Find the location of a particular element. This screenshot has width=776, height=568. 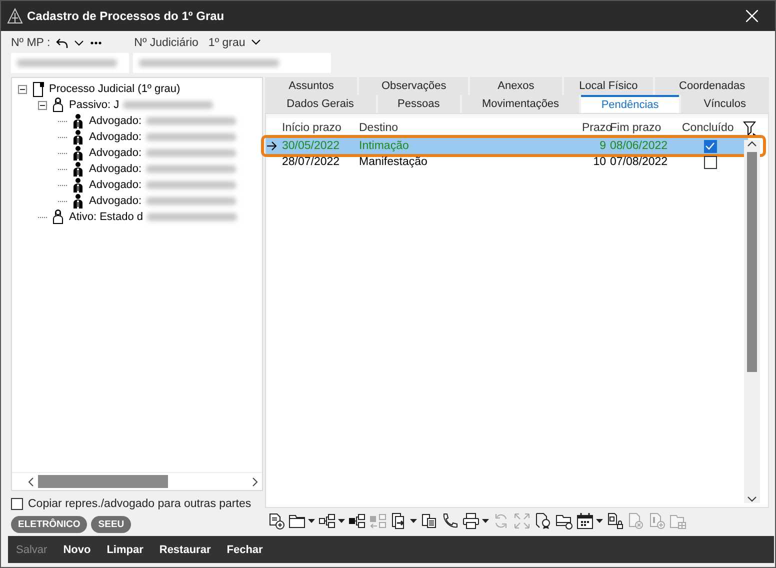

column-header: Início prazo is located at coordinates (320, 128).